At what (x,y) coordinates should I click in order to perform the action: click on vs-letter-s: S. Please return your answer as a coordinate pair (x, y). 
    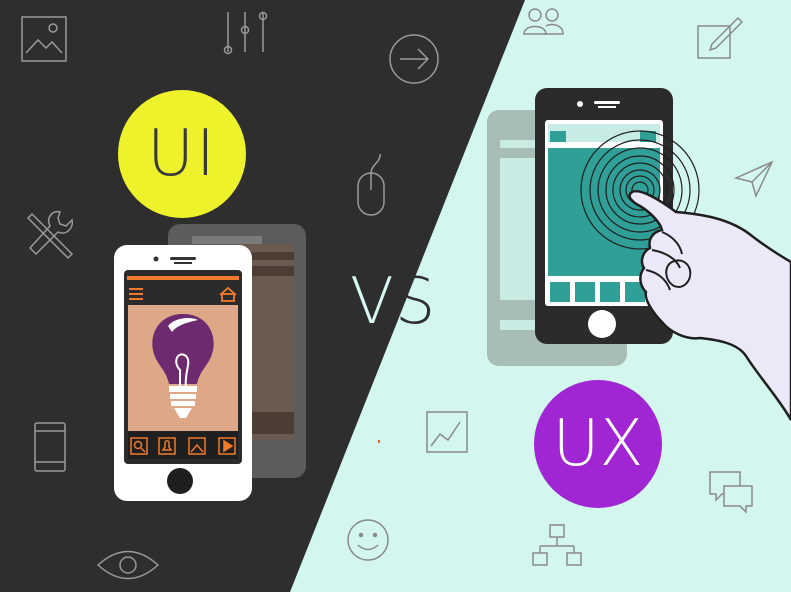
    Looking at the image, I should click on (415, 302).